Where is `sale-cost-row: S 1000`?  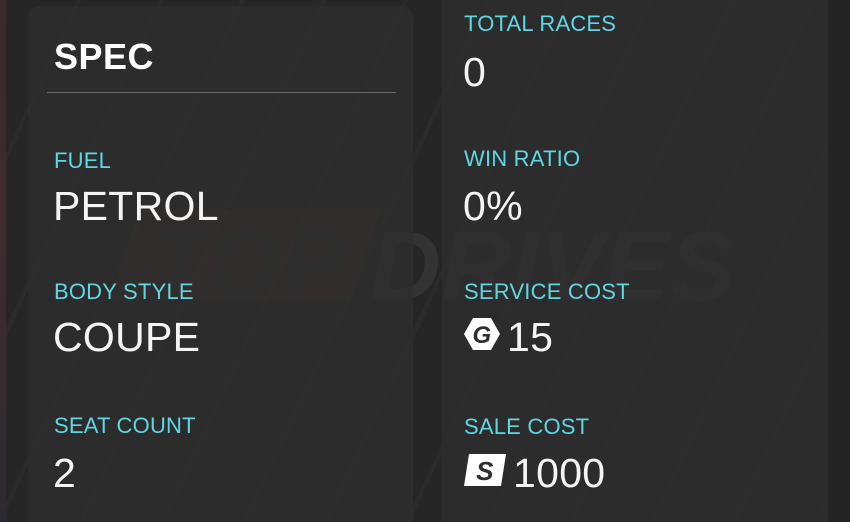 sale-cost-row: S 1000 is located at coordinates (534, 475).